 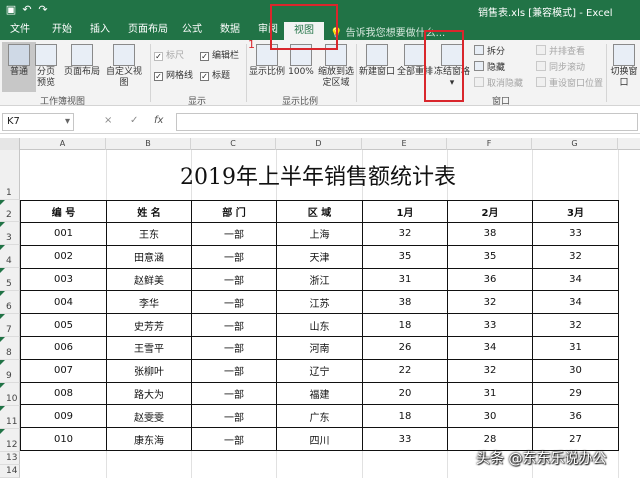 What do you see at coordinates (319, 211) in the screenshot?
I see `header-cell: 区 域` at bounding box center [319, 211].